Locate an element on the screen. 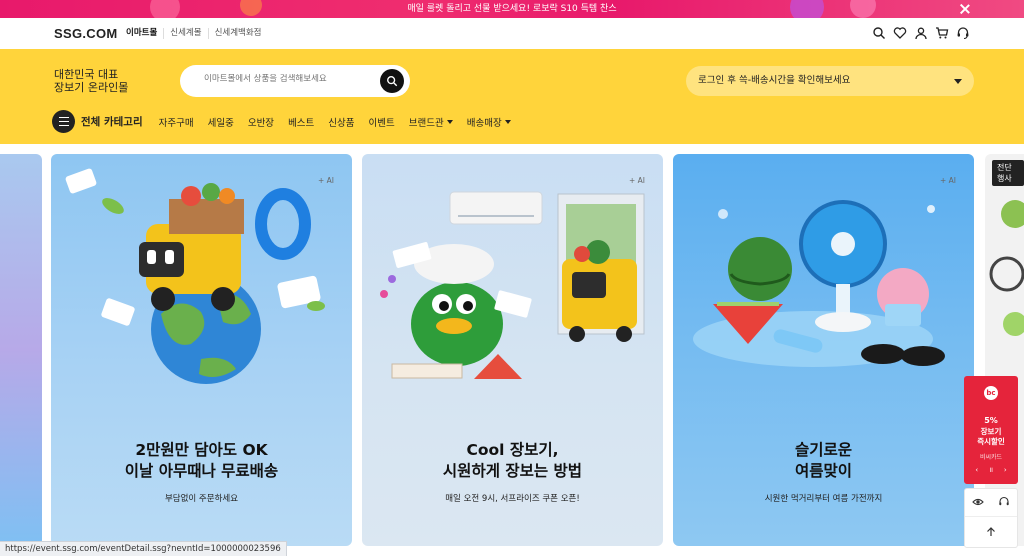 The height and width of the screenshot is (556, 1024). category-obanjang: 오반장 is located at coordinates (261, 122).